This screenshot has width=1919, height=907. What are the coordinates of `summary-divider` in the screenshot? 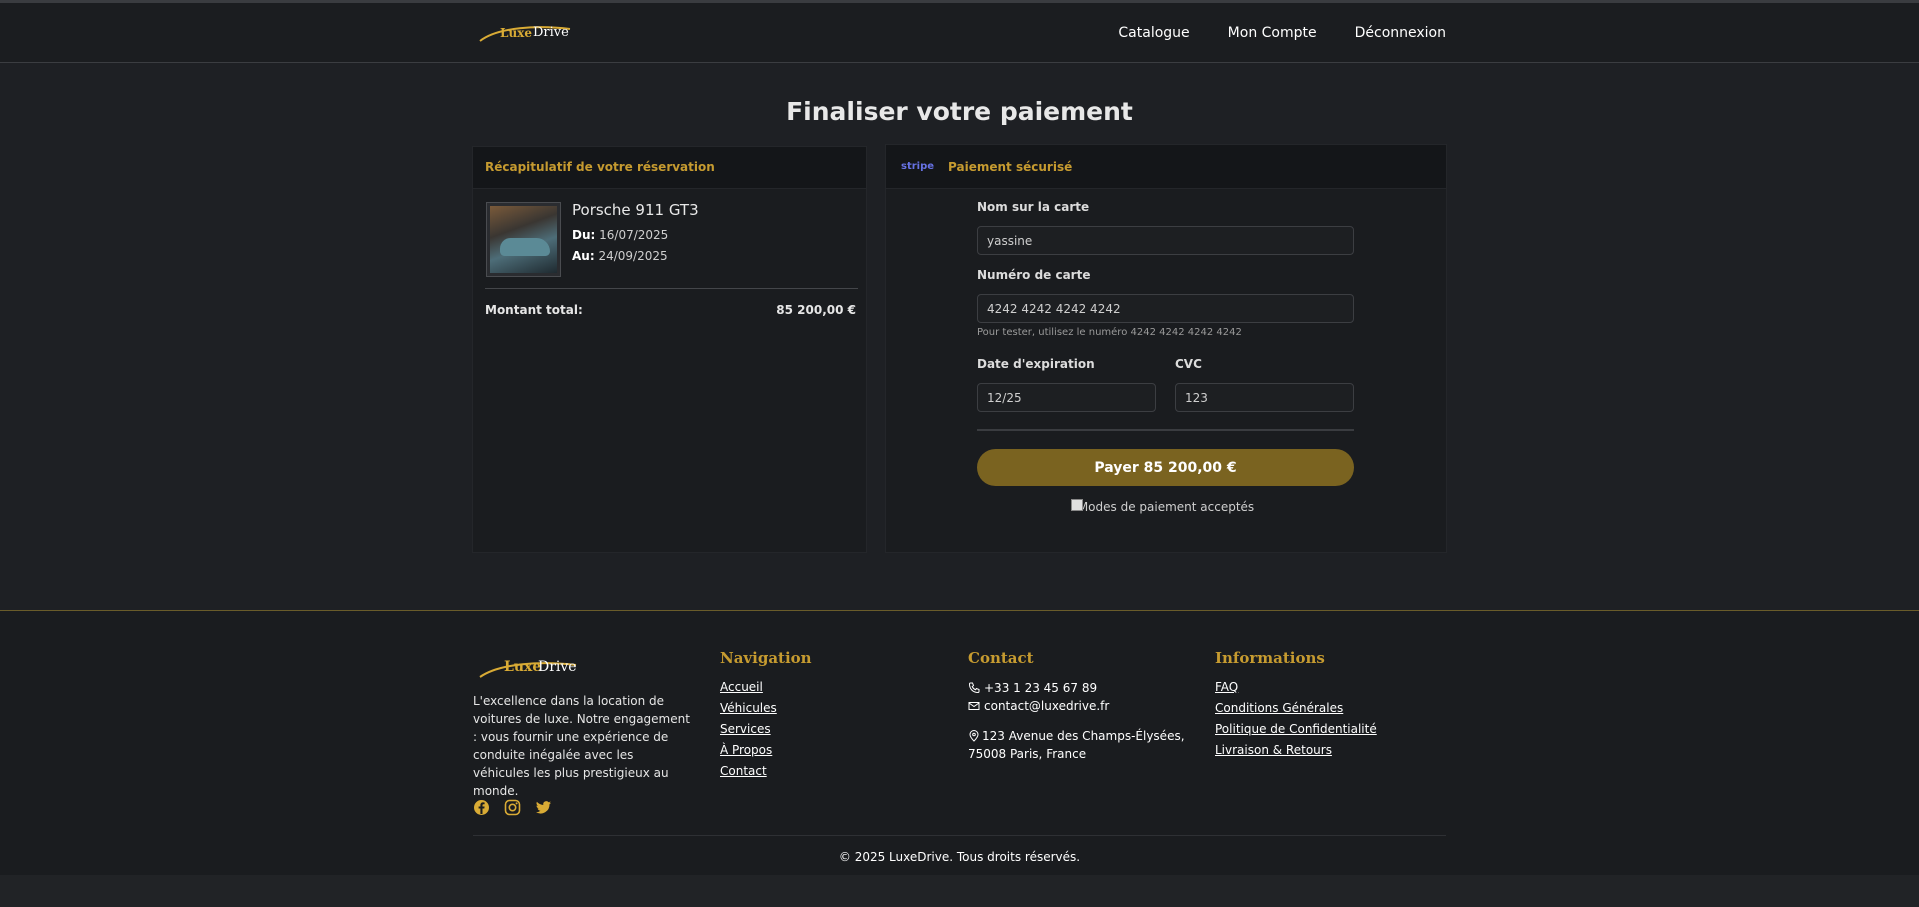 It's located at (671, 288).